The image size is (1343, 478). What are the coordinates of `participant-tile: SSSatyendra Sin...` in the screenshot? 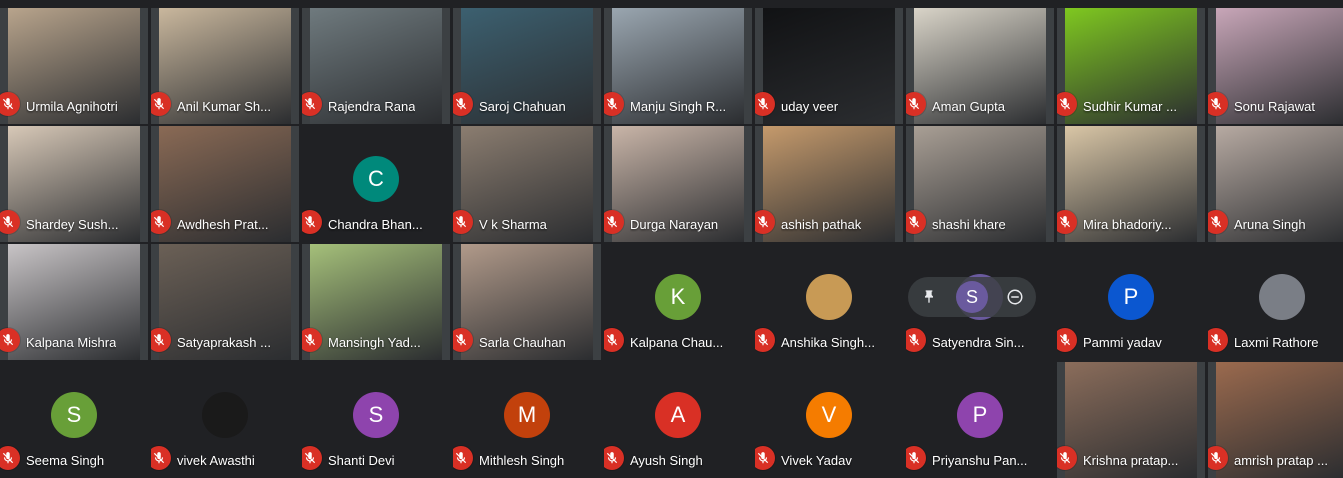 It's located at (980, 302).